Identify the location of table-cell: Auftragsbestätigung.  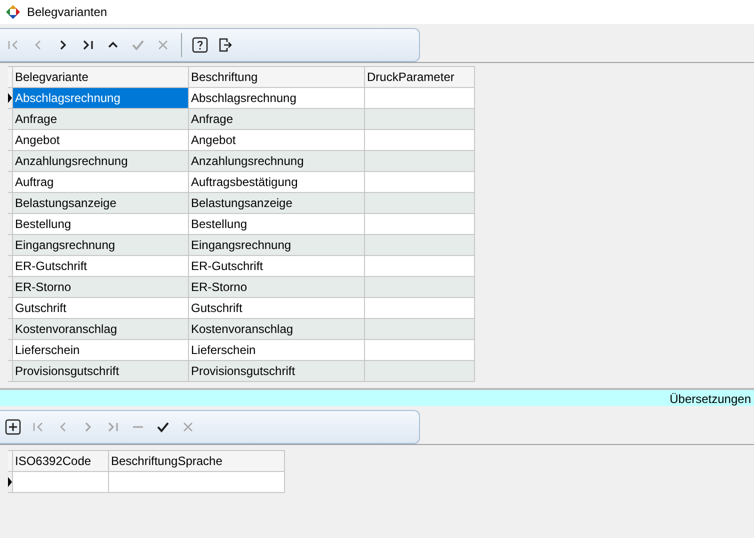
(276, 182).